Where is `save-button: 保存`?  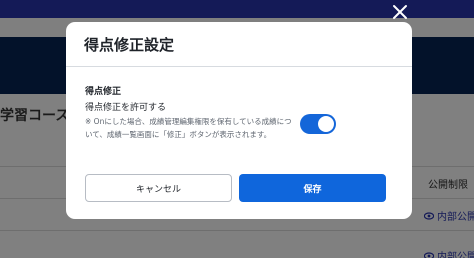 save-button: 保存 is located at coordinates (312, 188).